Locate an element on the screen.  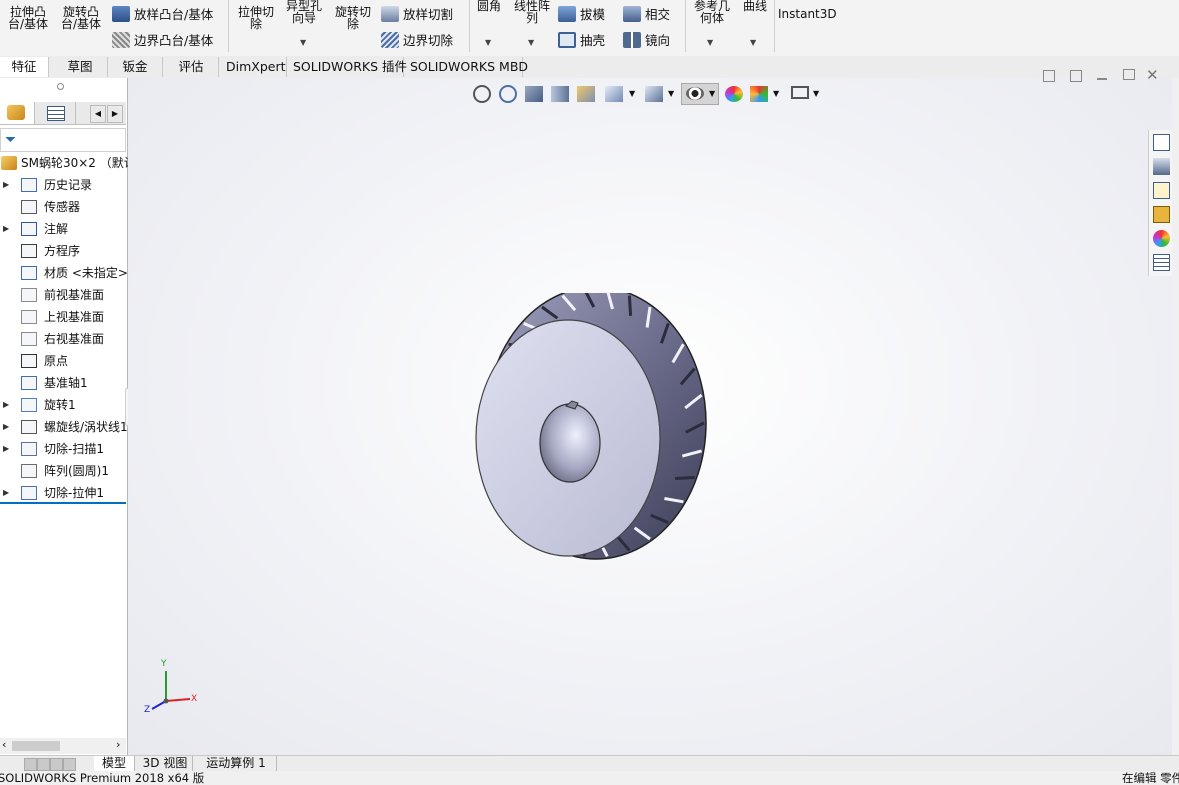
tree-item: 右视基准面 is located at coordinates (63, 339).